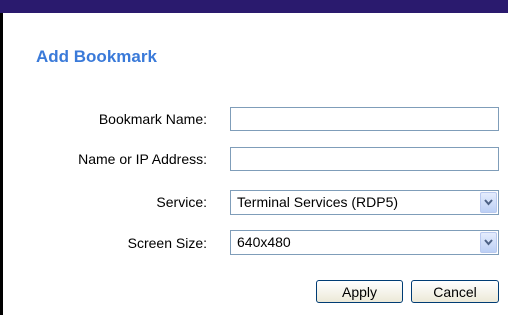 This screenshot has height=315, width=508. I want to click on screen-size-selected-value: 640x480, so click(264, 242).